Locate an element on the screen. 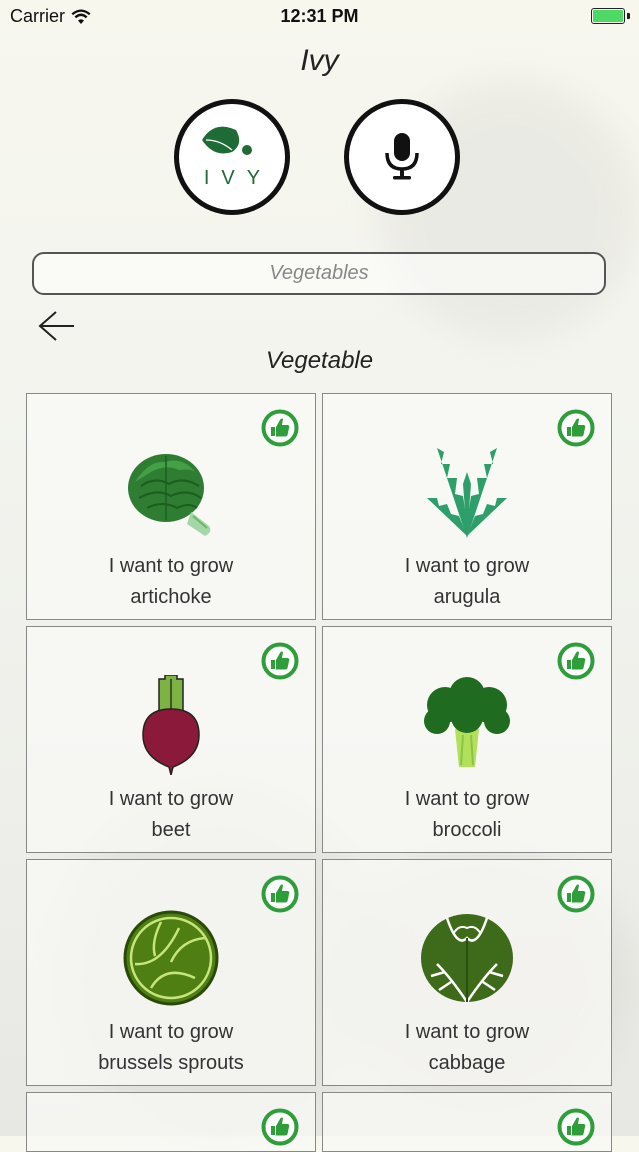 Image resolution: width=639 pixels, height=1152 pixels. microphone-icon is located at coordinates (402, 156).